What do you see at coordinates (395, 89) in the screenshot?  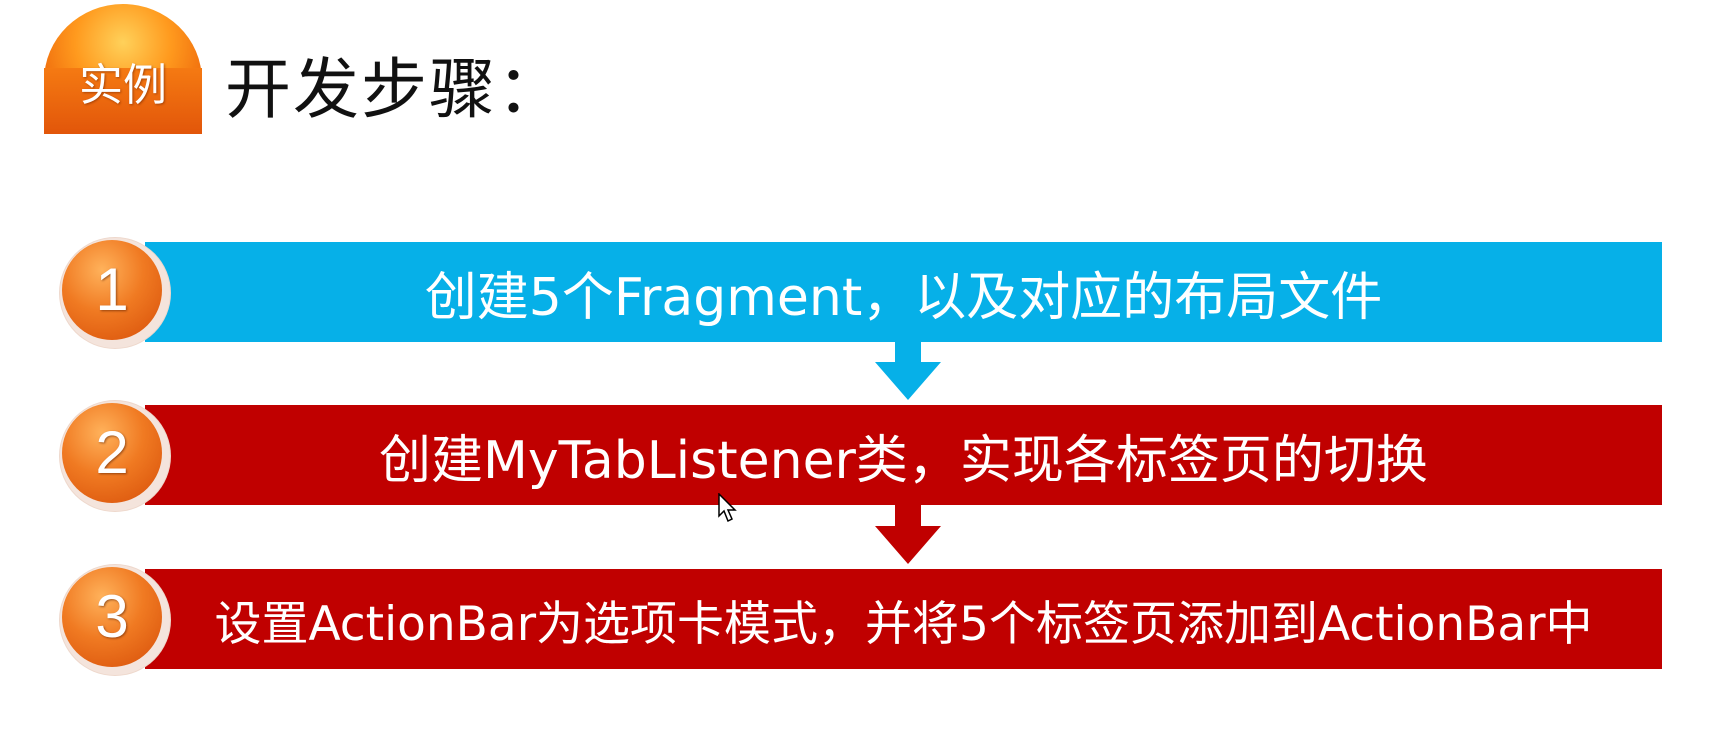 I see `page-title: 开发步骤：` at bounding box center [395, 89].